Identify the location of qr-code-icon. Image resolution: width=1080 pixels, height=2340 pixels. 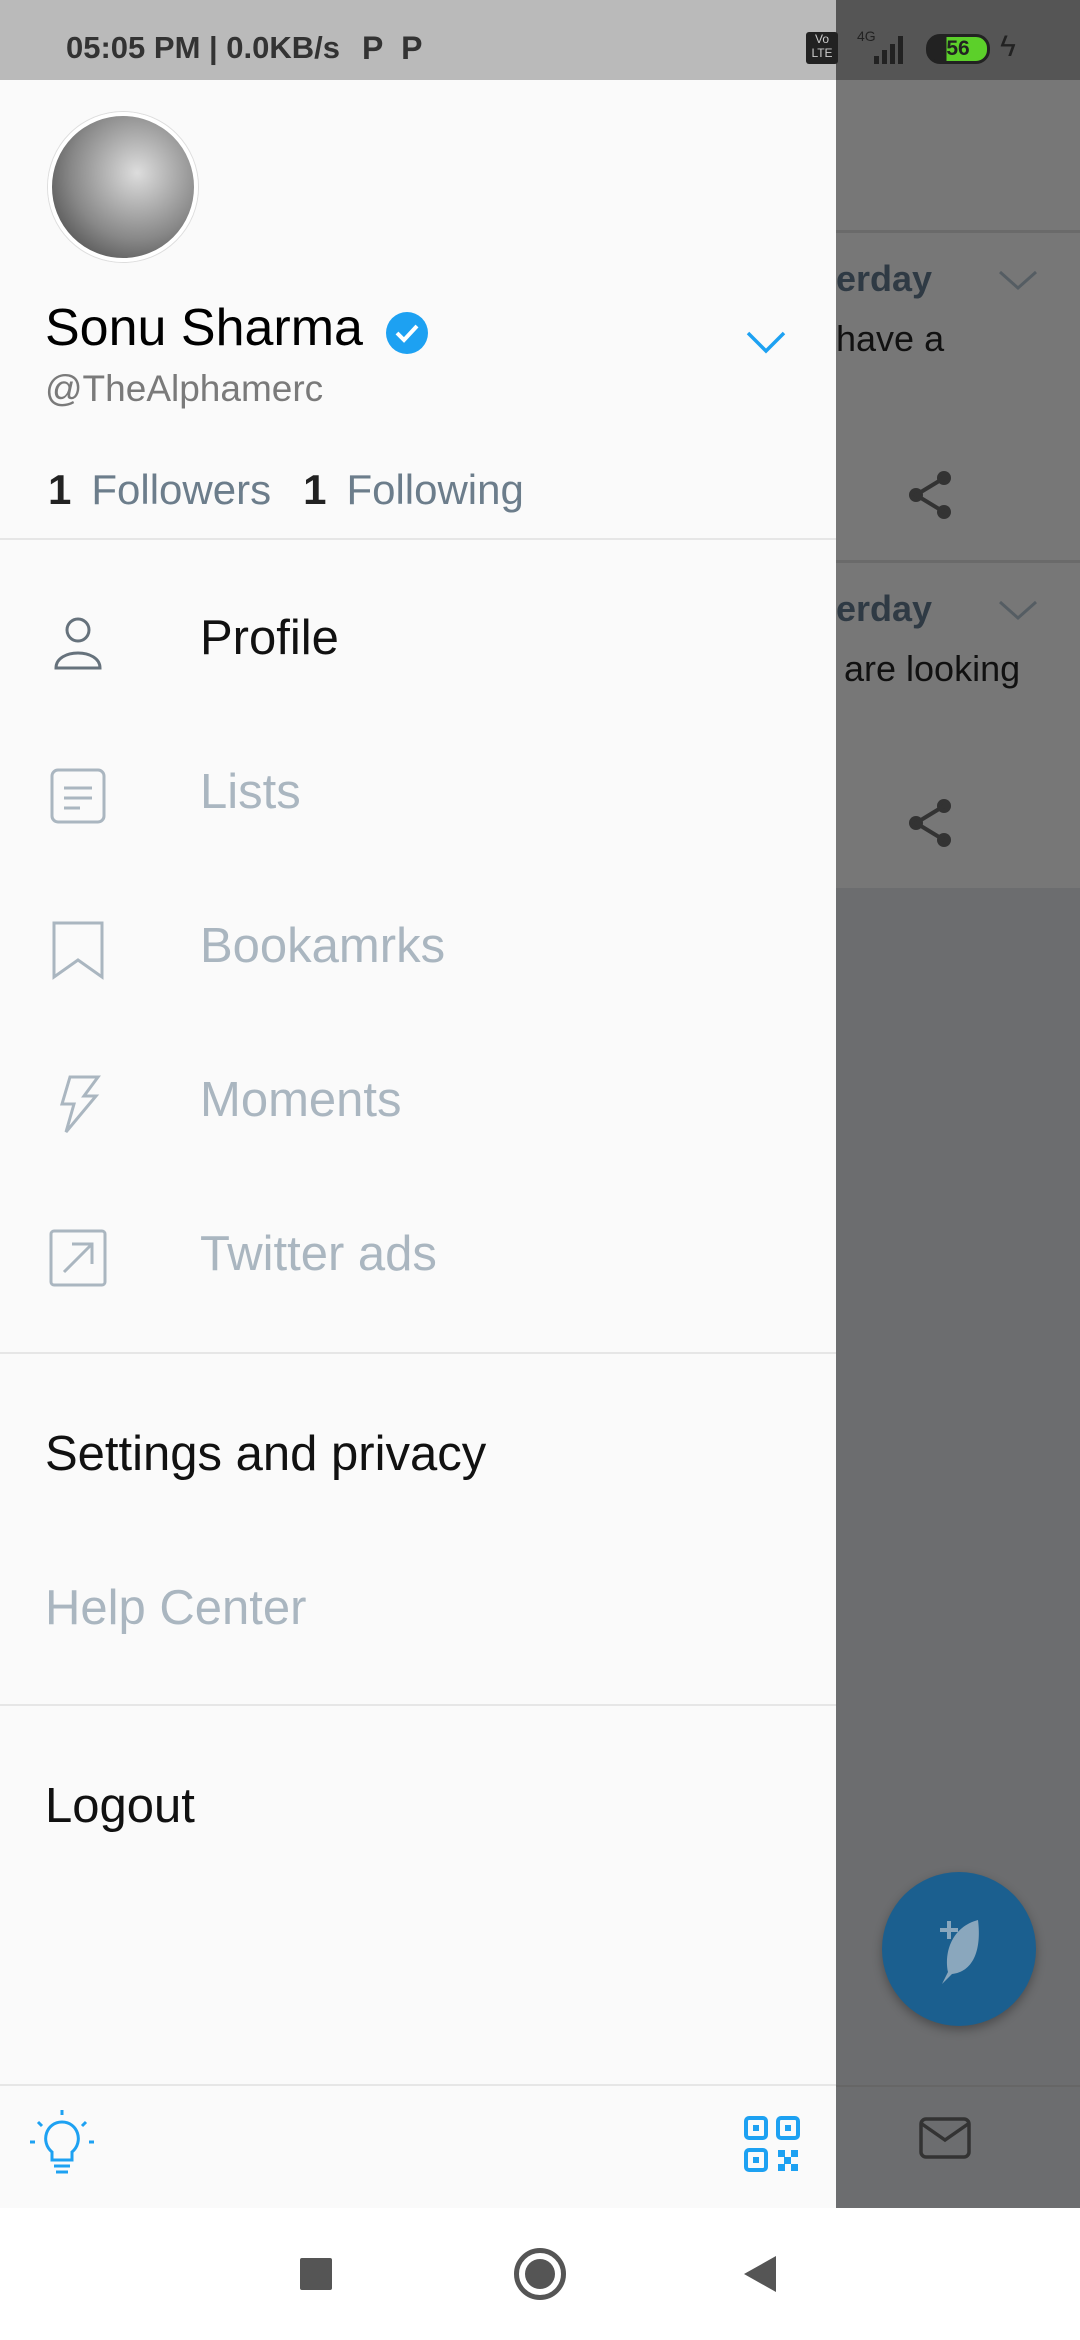
(772, 2144).